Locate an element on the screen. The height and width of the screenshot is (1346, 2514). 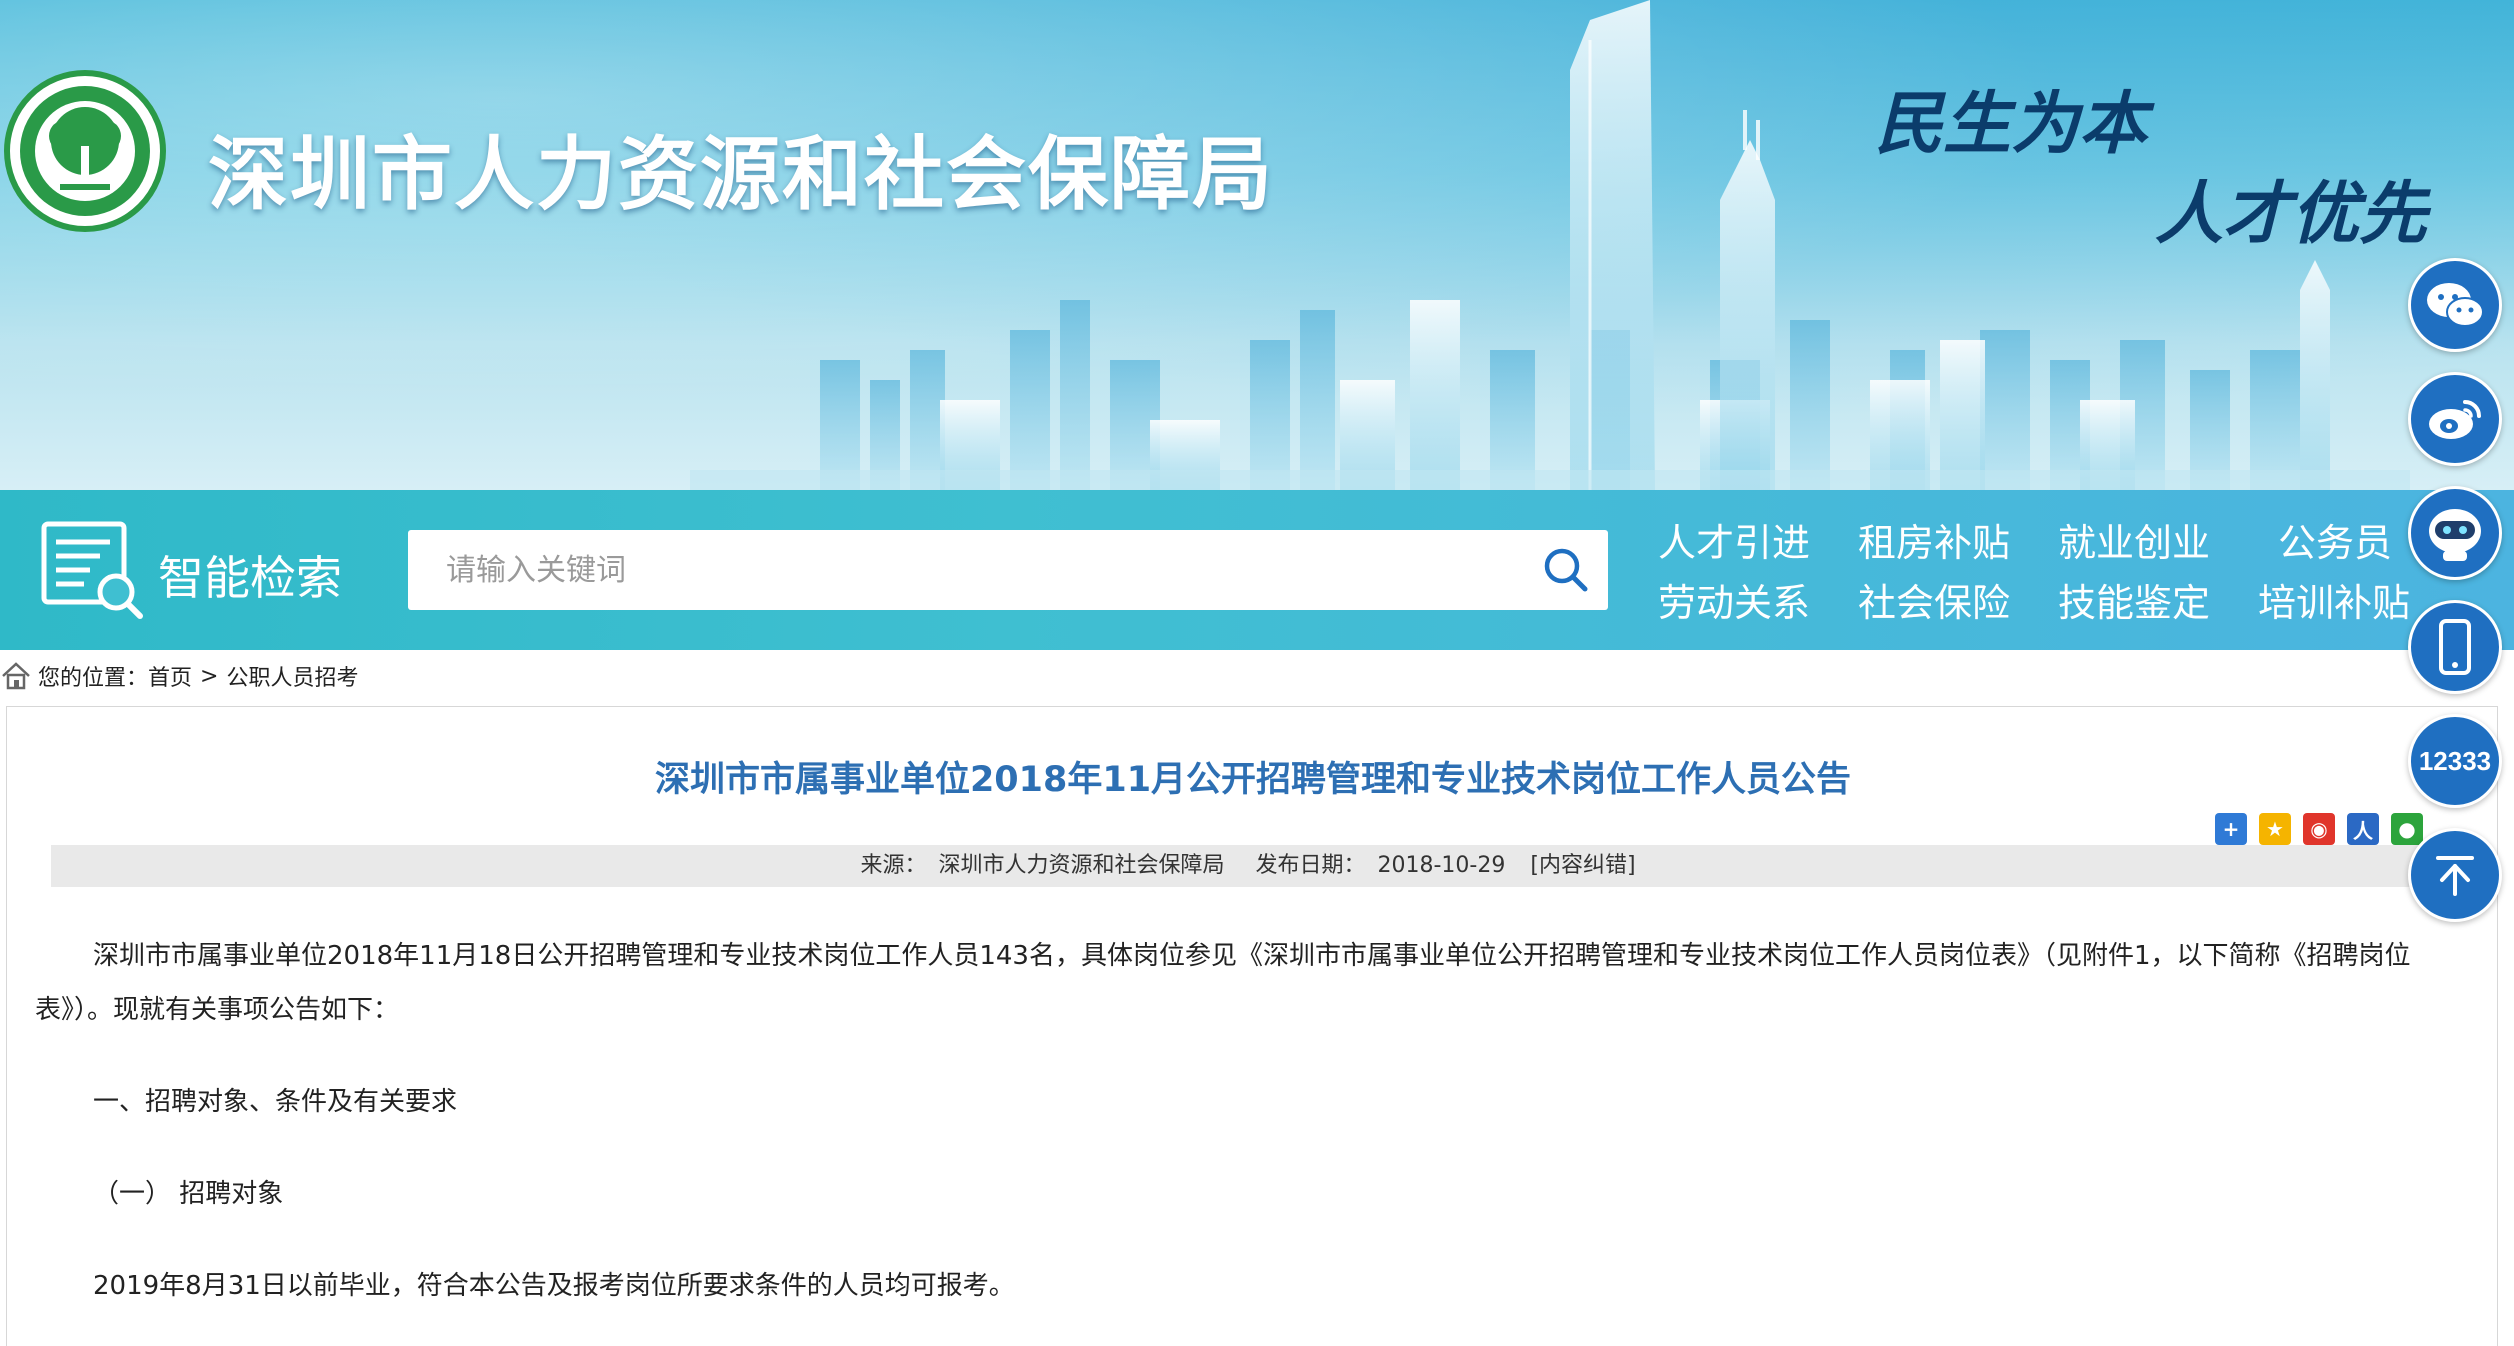
article-paragraph: 2019年8月31日以前毕业，符合本公告及报考岗位所要求条件的人员均可报考。 is located at coordinates (554, 1286).